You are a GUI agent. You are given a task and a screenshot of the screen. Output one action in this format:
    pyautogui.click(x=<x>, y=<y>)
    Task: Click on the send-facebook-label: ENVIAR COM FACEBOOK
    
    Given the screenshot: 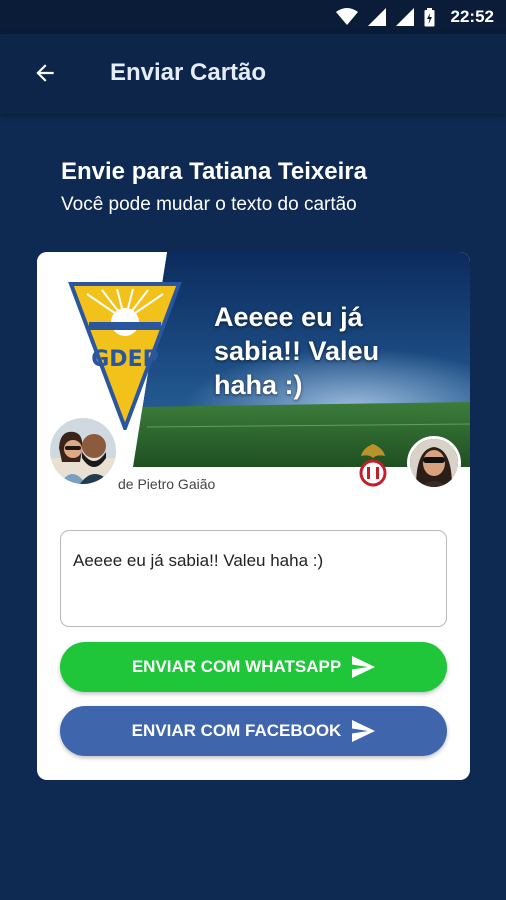 What is the action you would take?
    pyautogui.click(x=236, y=730)
    